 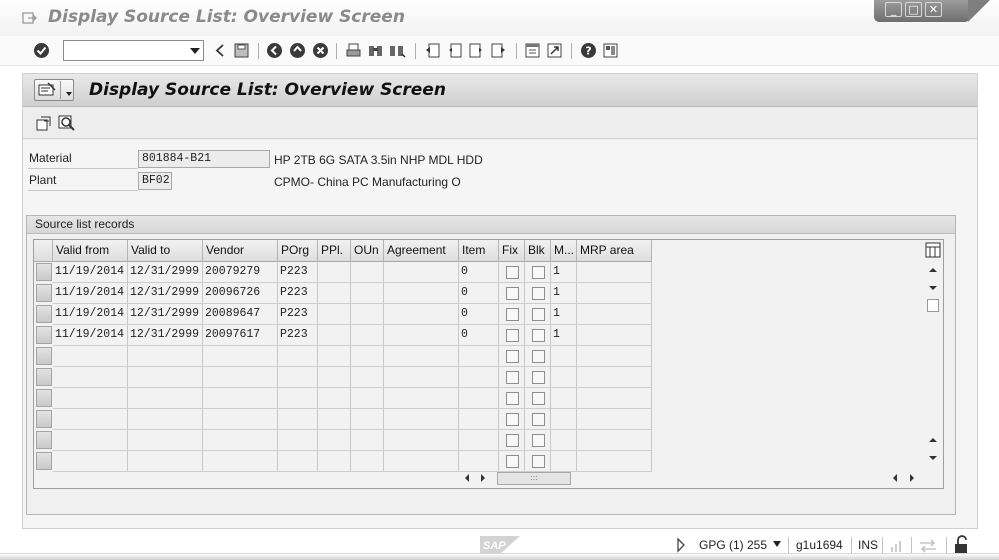 What do you see at coordinates (298, 314) in the screenshot?
I see `cell-porg: P223` at bounding box center [298, 314].